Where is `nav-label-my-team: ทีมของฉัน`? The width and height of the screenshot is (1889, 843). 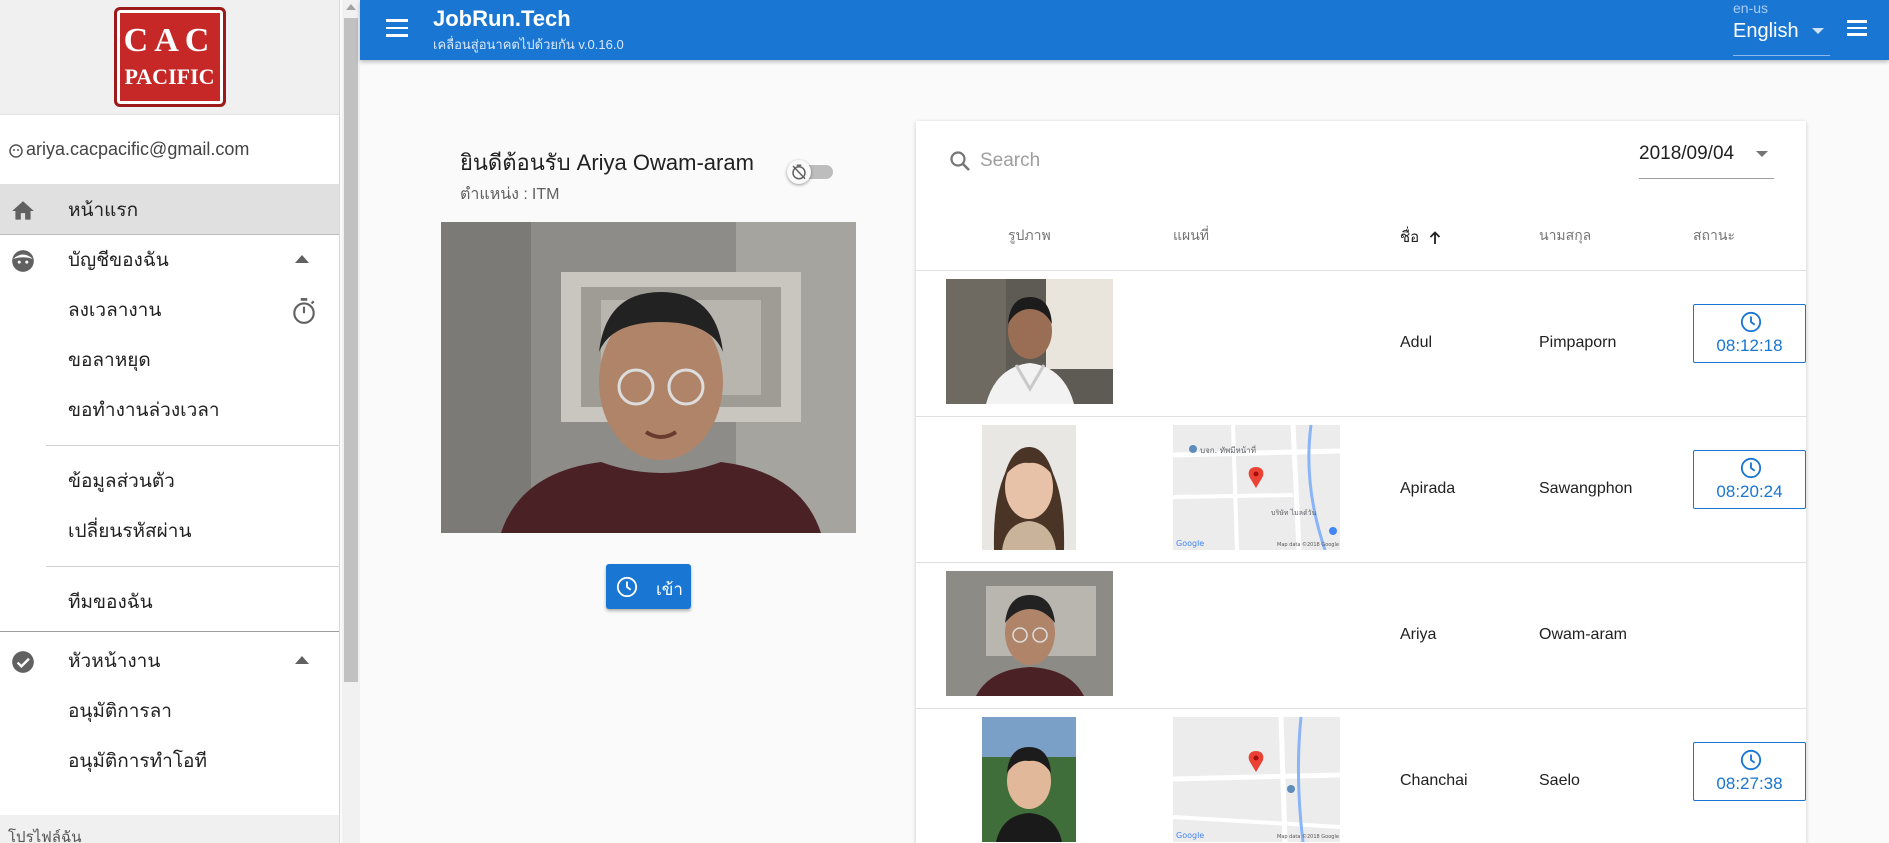 nav-label-my-team: ทีมของฉัน is located at coordinates (110, 602).